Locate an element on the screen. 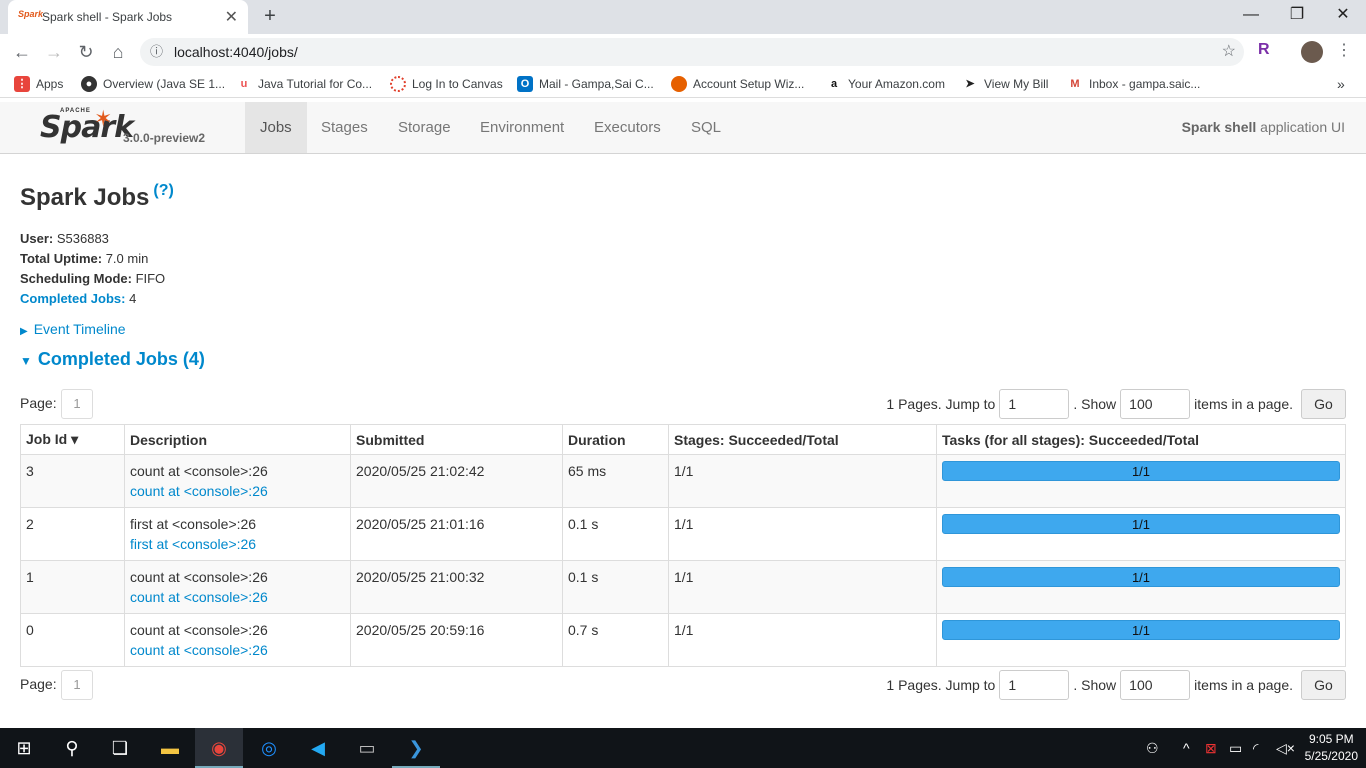  people-icon: ⚇ is located at coordinates (1152, 748).